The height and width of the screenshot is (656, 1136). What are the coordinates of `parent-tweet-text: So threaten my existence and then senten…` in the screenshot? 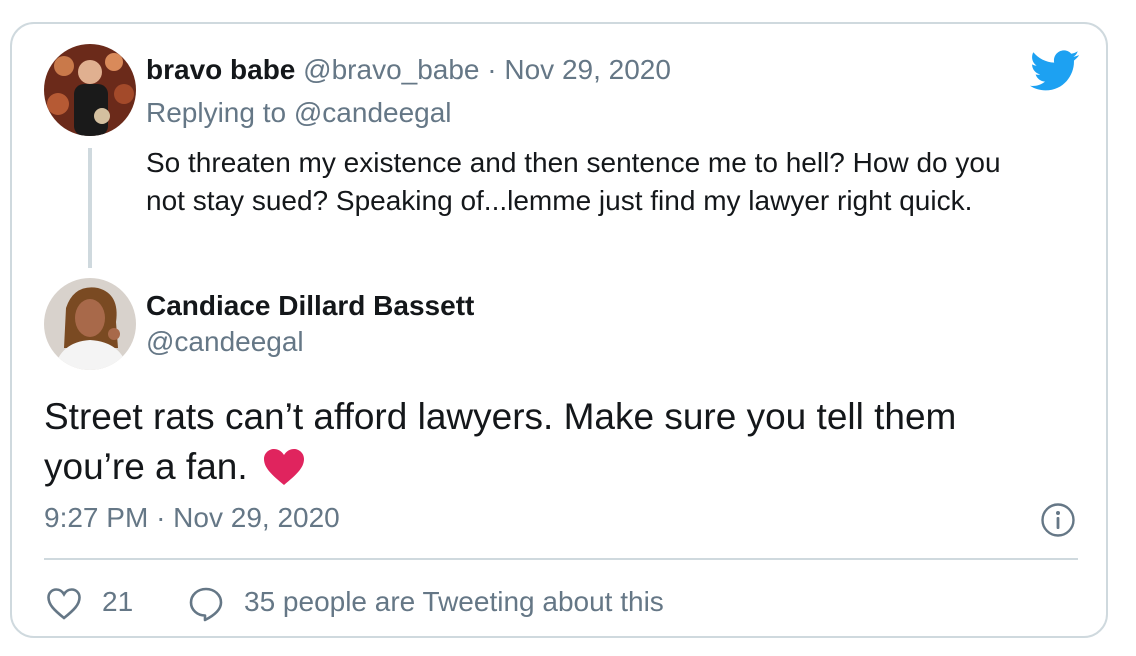 It's located at (573, 181).